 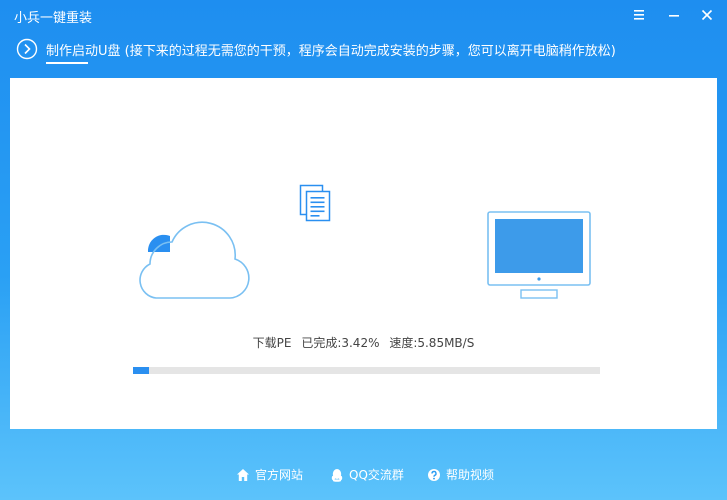 I want to click on official-site-link: 官方网站, so click(x=269, y=474).